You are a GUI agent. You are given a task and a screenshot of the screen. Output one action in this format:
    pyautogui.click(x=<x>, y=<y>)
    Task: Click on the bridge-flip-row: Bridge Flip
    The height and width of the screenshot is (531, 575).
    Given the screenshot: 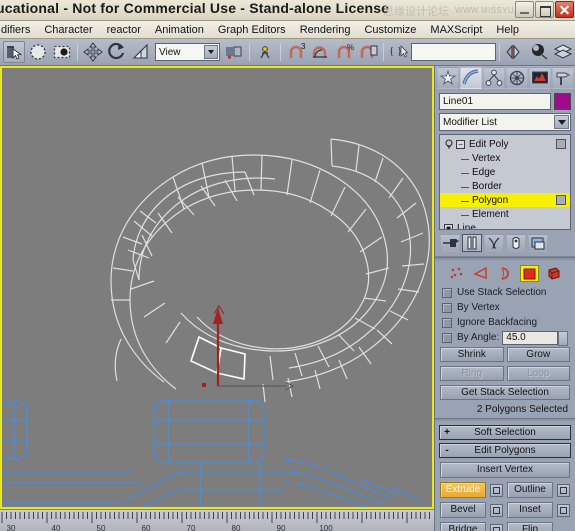 What is the action you would take?
    pyautogui.click(x=505, y=525)
    